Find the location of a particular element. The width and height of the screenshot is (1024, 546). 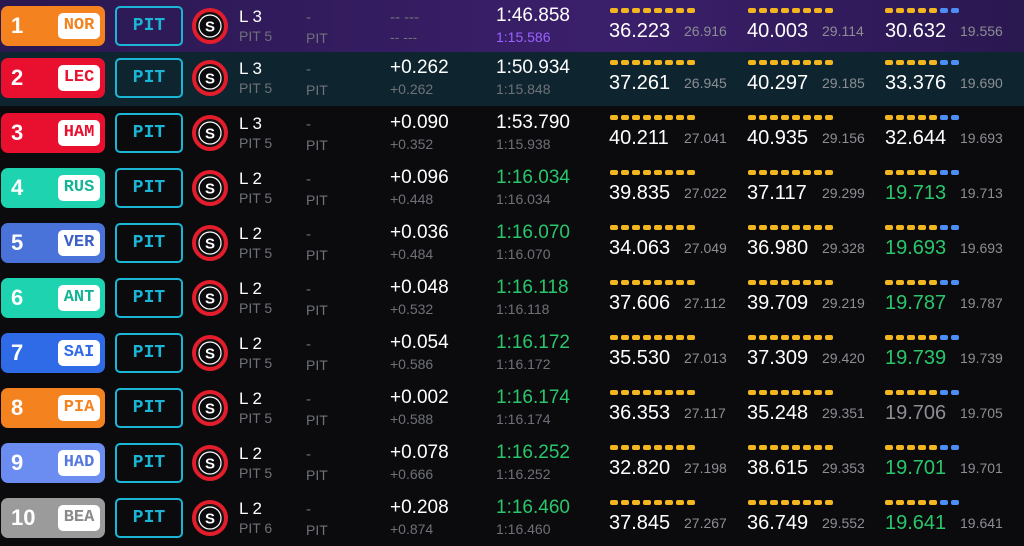

interval-to-leader: +0.666 is located at coordinates (412, 474).